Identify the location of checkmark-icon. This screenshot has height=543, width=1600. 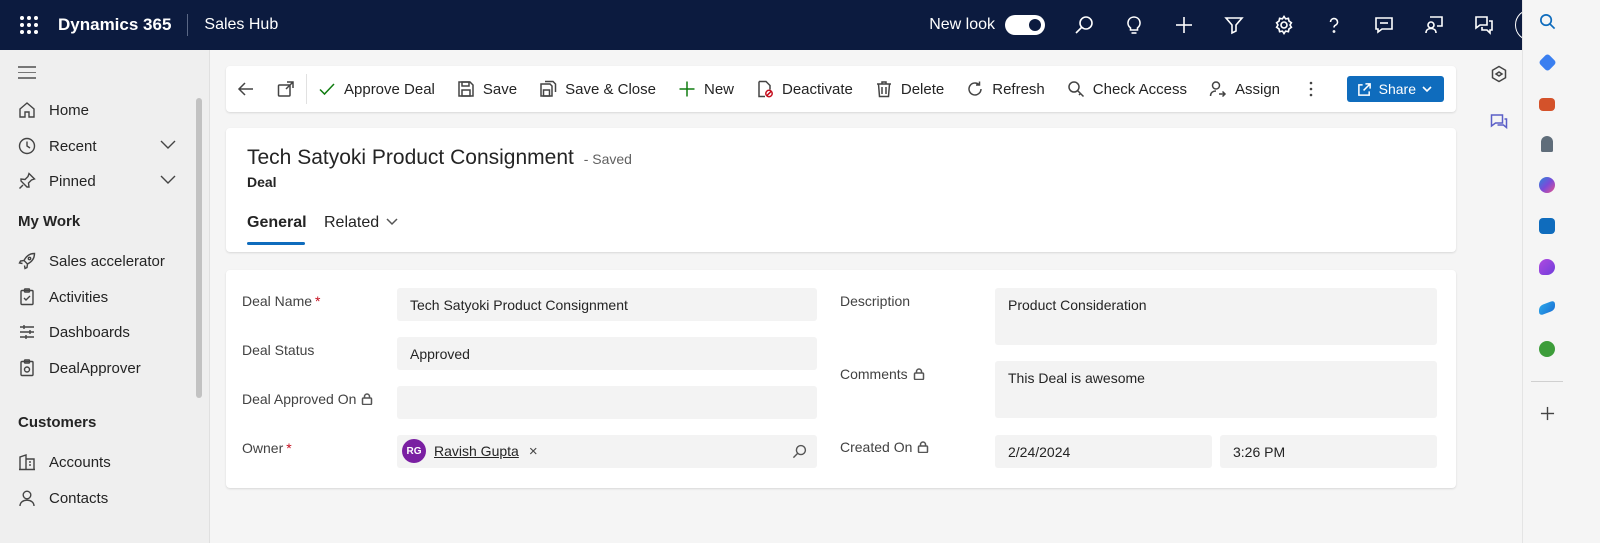
(327, 89).